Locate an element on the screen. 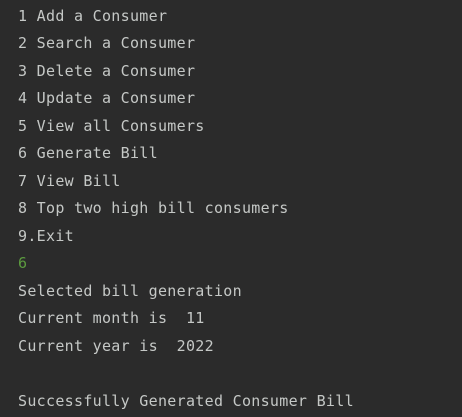 The width and height of the screenshot is (462, 417). user-input-line: 6 is located at coordinates (23, 263).